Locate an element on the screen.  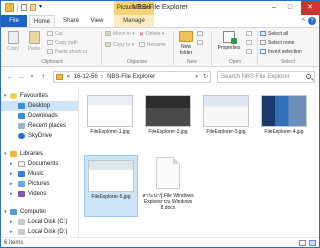
properties-button: Properties is located at coordinates (229, 41).